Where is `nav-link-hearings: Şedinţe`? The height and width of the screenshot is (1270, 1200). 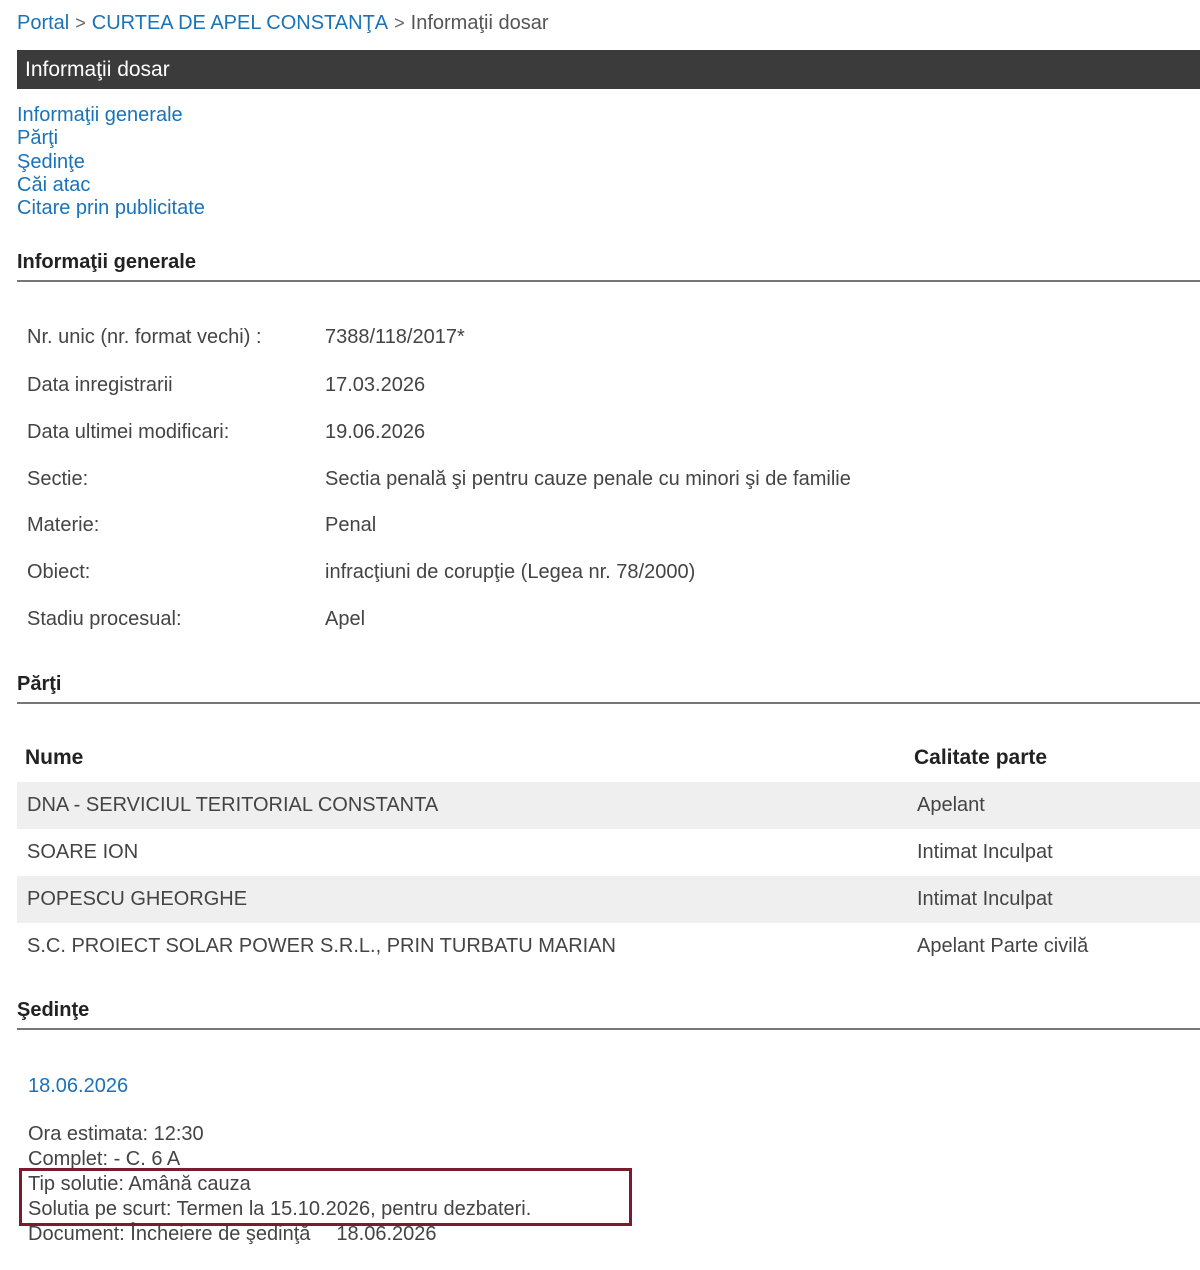
nav-link-hearings: Şedinţe is located at coordinates (111, 162).